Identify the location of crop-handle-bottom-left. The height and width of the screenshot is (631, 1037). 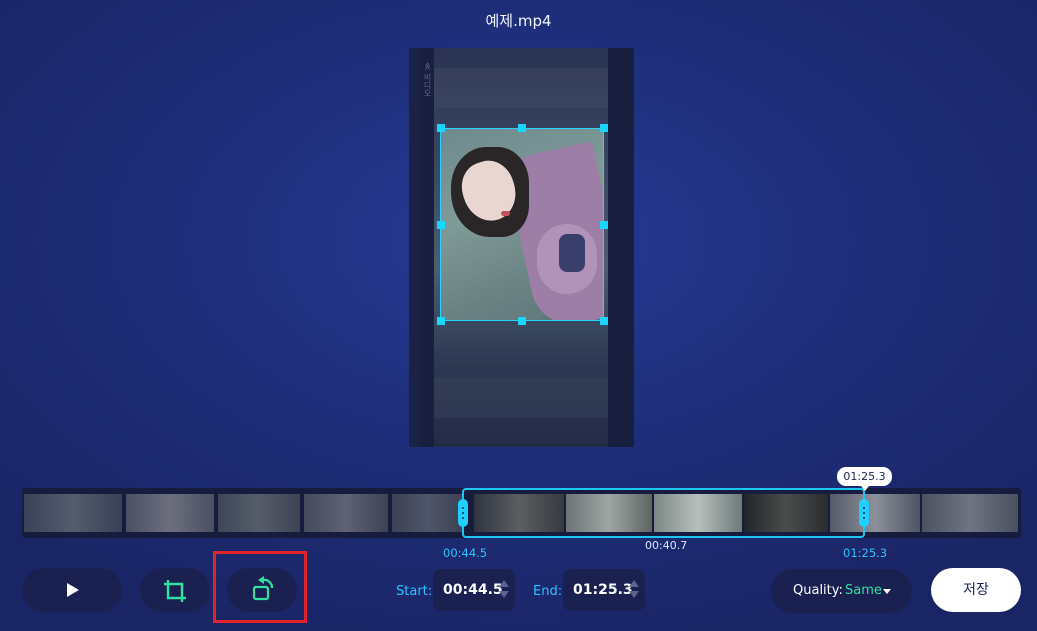
(441, 321).